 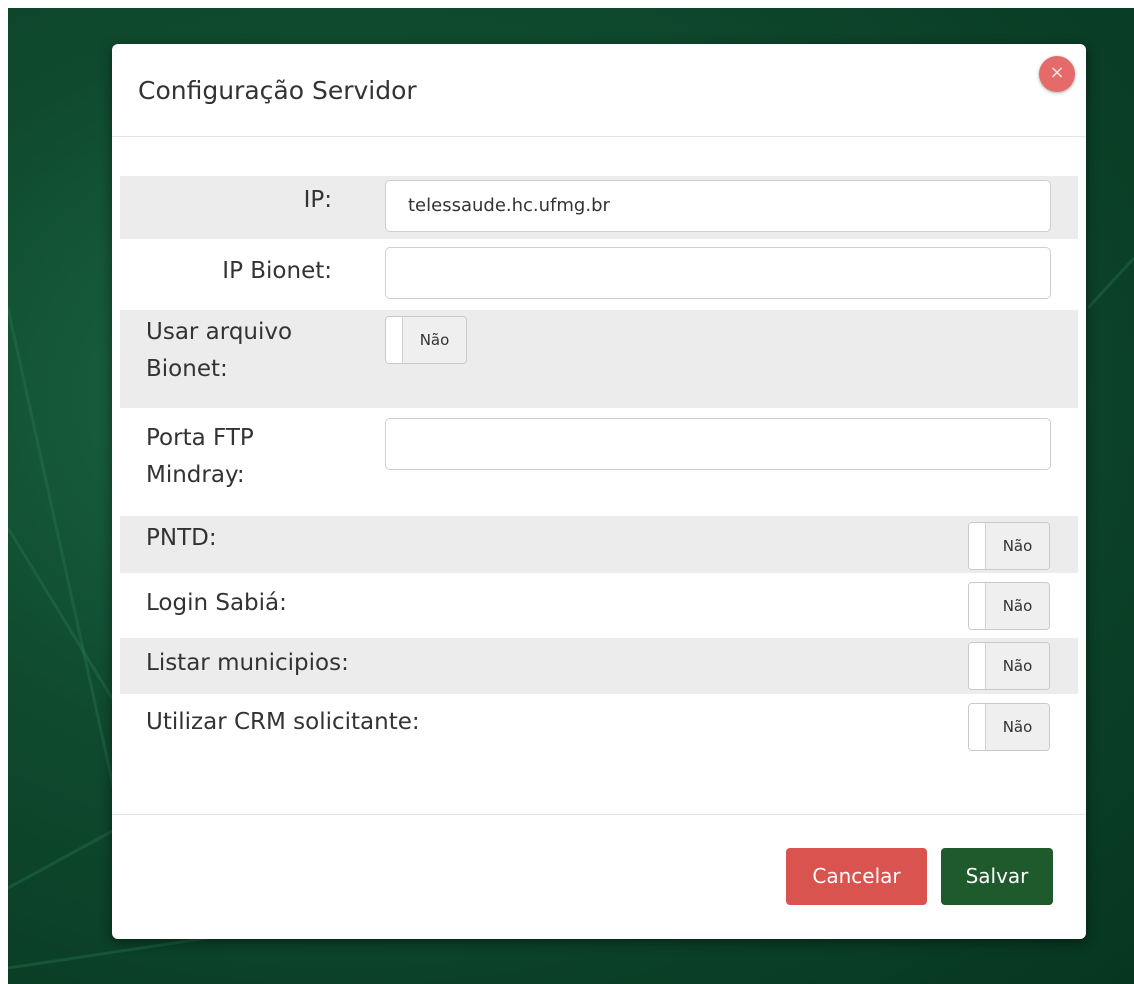 I want to click on modal-header: Configuração Servidor, so click(x=599, y=90).